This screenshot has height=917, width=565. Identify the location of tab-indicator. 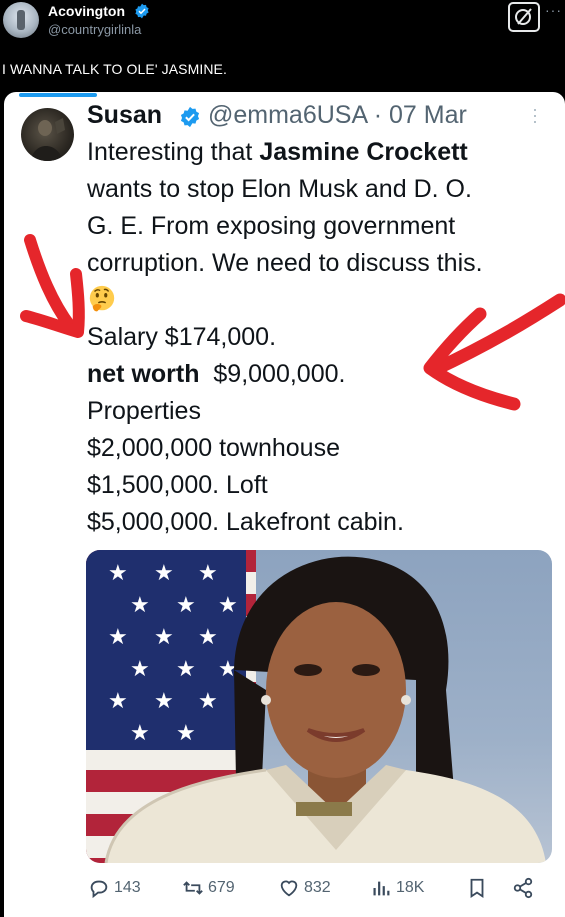
(58, 95).